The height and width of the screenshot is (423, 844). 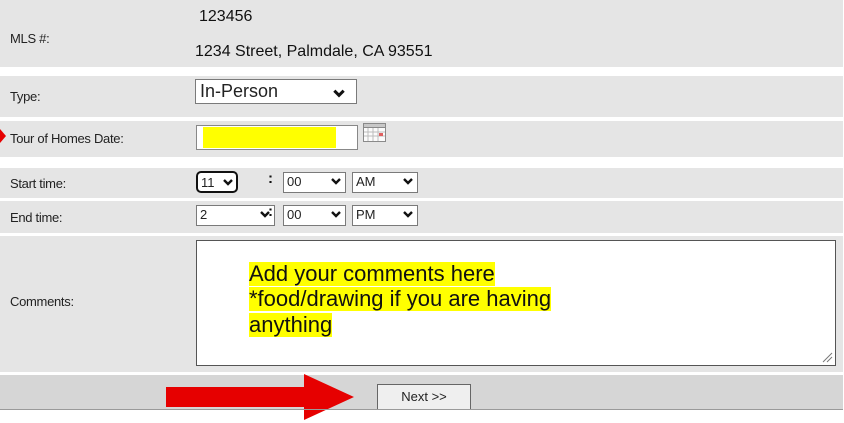 I want to click on date-highlight, so click(x=269, y=137).